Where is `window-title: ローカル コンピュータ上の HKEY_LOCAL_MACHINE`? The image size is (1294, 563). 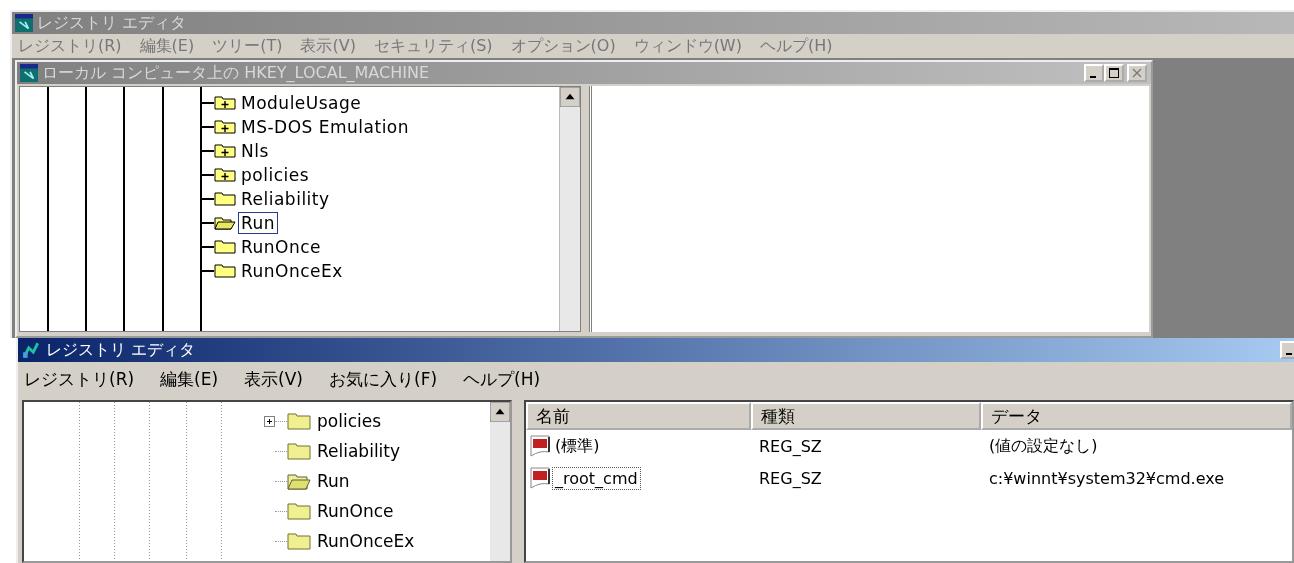
window-title: ローカル コンピュータ上の HKEY_LOCAL_MACHINE is located at coordinates (235, 73).